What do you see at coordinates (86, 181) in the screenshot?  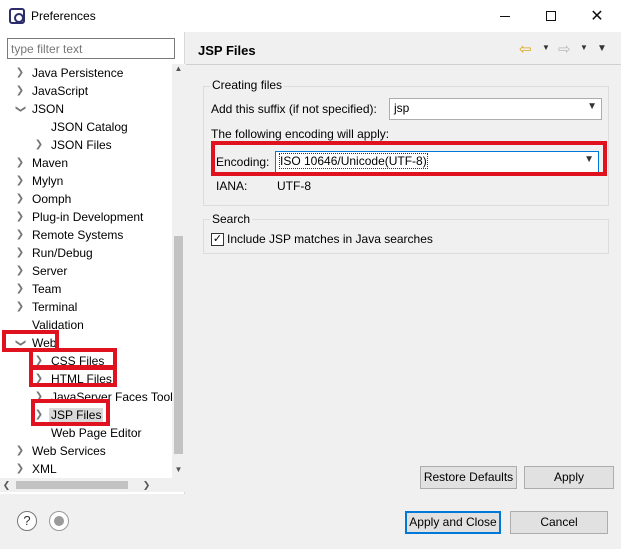 I see `tree-item-mylyn: ❯ Mylyn` at bounding box center [86, 181].